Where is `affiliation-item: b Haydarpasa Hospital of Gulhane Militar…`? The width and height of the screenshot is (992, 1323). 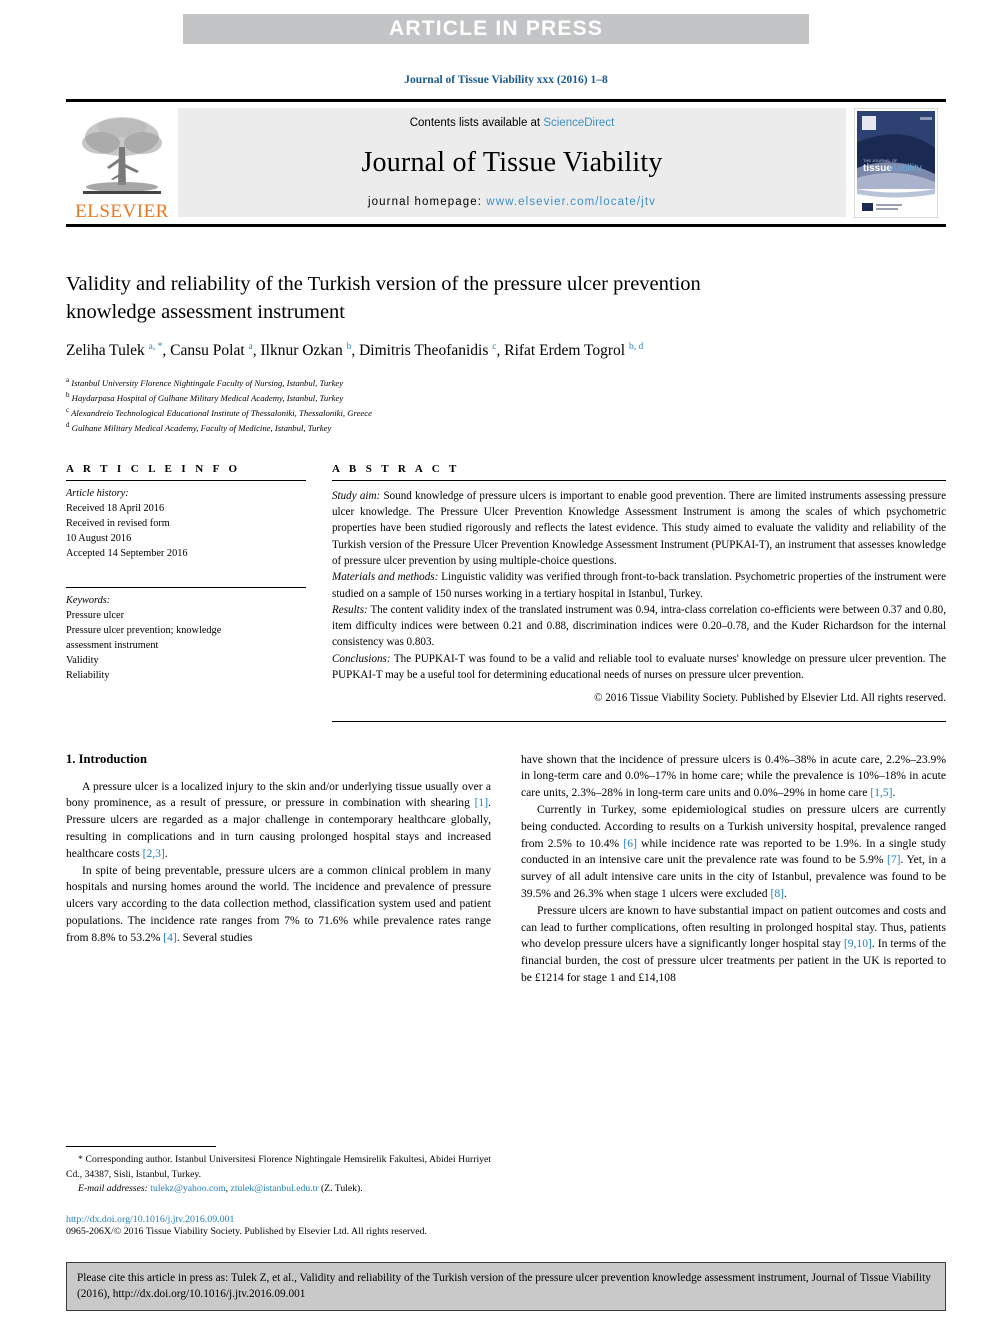 affiliation-item: b Haydarpasa Hospital of Gulhane Militar… is located at coordinates (506, 397).